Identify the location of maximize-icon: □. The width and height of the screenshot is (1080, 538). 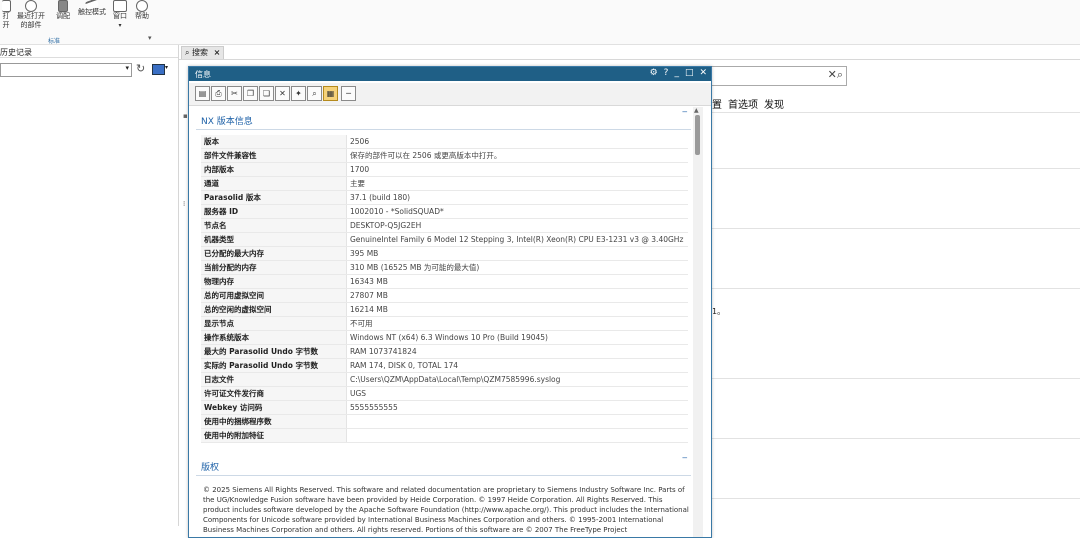
(689, 73).